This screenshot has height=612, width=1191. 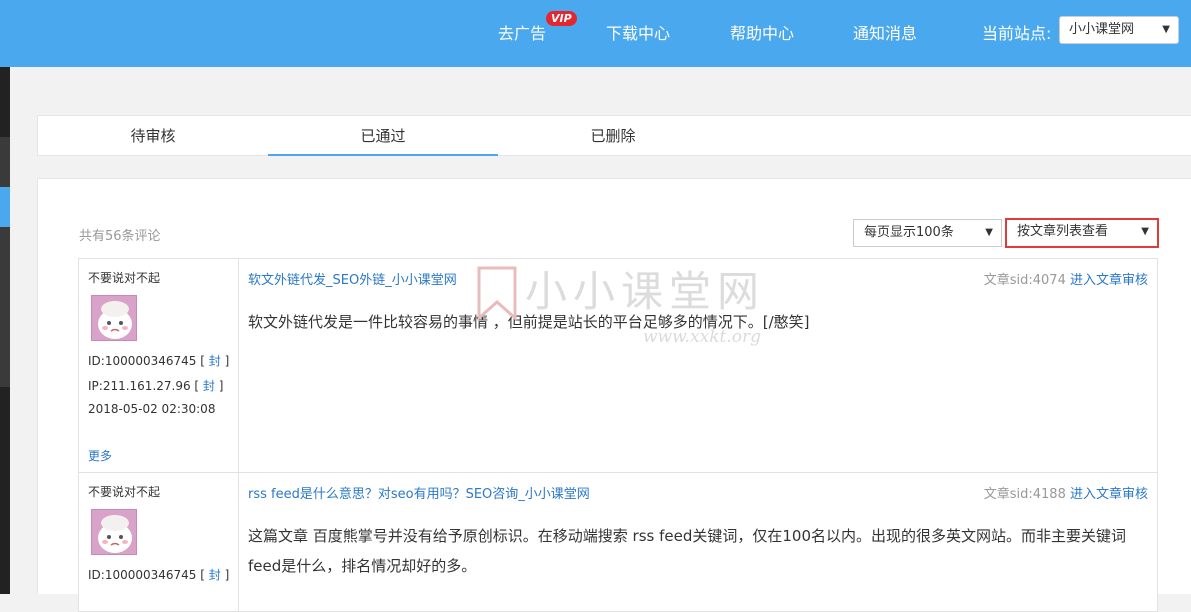 I want to click on comment-count: 共有56条评论, so click(x=120, y=236).